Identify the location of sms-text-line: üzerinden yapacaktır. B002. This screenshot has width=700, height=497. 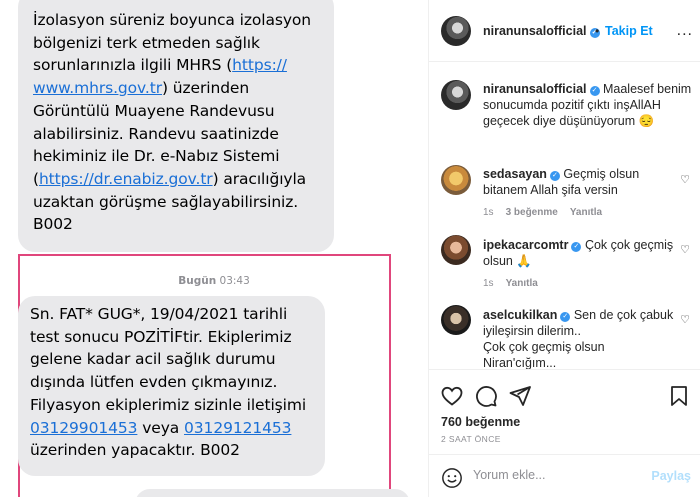
(172, 450).